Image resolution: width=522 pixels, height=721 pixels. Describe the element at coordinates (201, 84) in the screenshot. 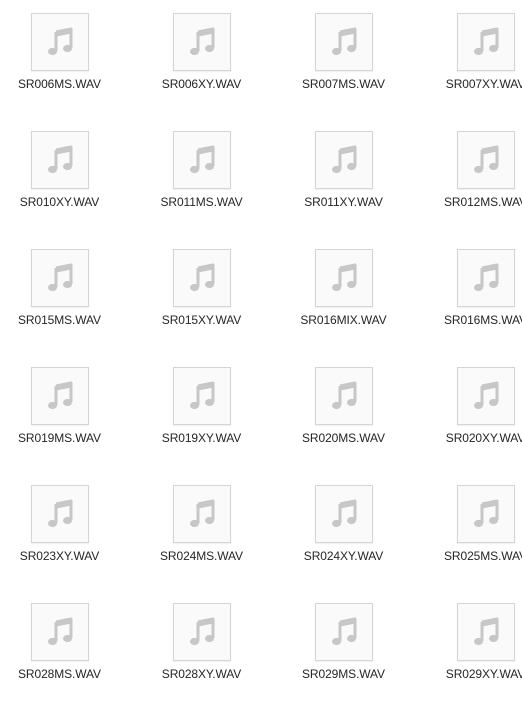

I see `file-name: SR006XY.WAV` at that location.